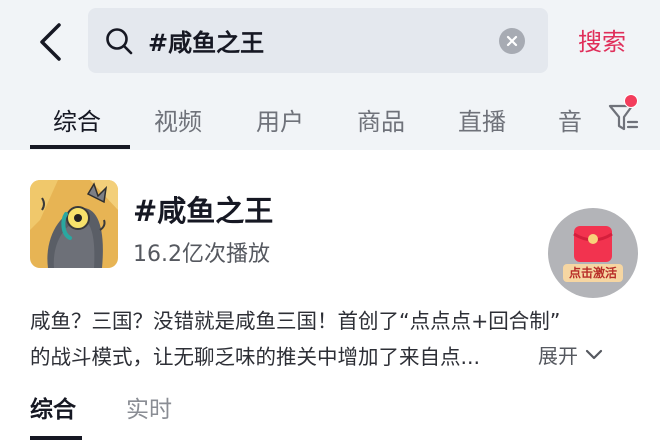 Image resolution: width=660 pixels, height=440 pixels. What do you see at coordinates (593, 244) in the screenshot?
I see `red-packet-icon` at bounding box center [593, 244].